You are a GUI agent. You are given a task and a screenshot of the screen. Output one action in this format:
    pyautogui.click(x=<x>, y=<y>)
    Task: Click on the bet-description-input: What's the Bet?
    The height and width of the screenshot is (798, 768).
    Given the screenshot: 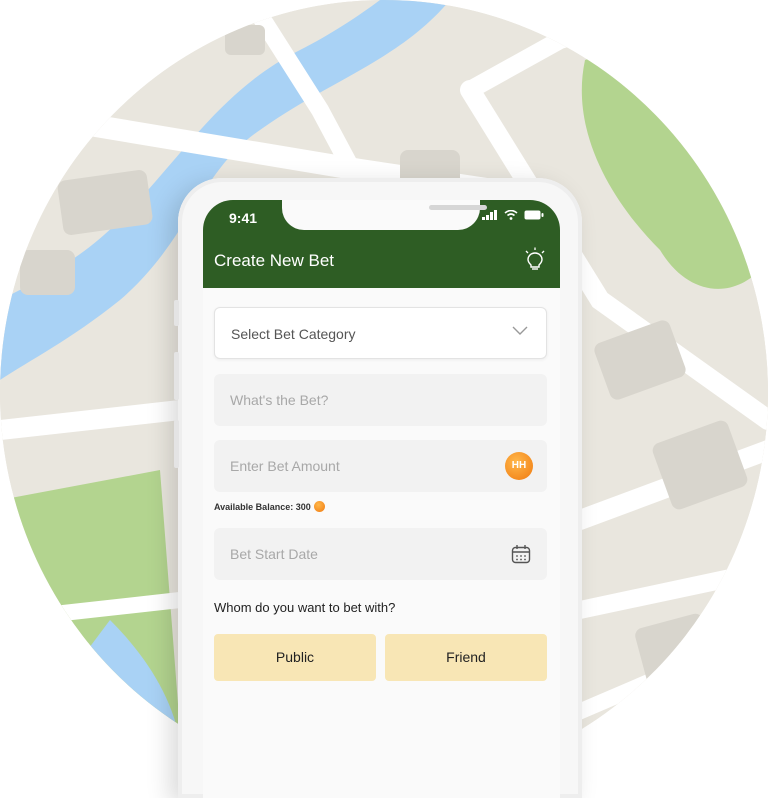 What is the action you would take?
    pyautogui.click(x=380, y=400)
    